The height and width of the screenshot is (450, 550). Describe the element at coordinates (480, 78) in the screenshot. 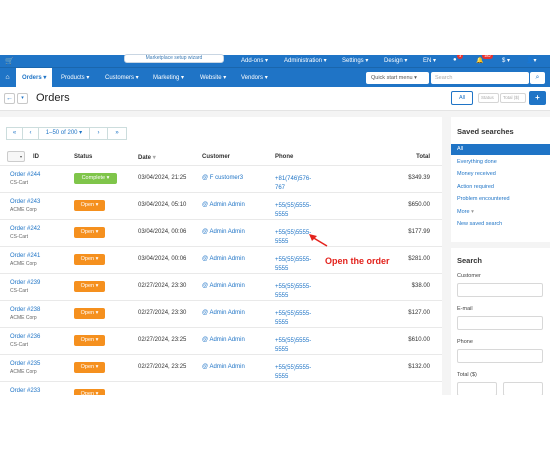

I see `search-input: Search` at that location.